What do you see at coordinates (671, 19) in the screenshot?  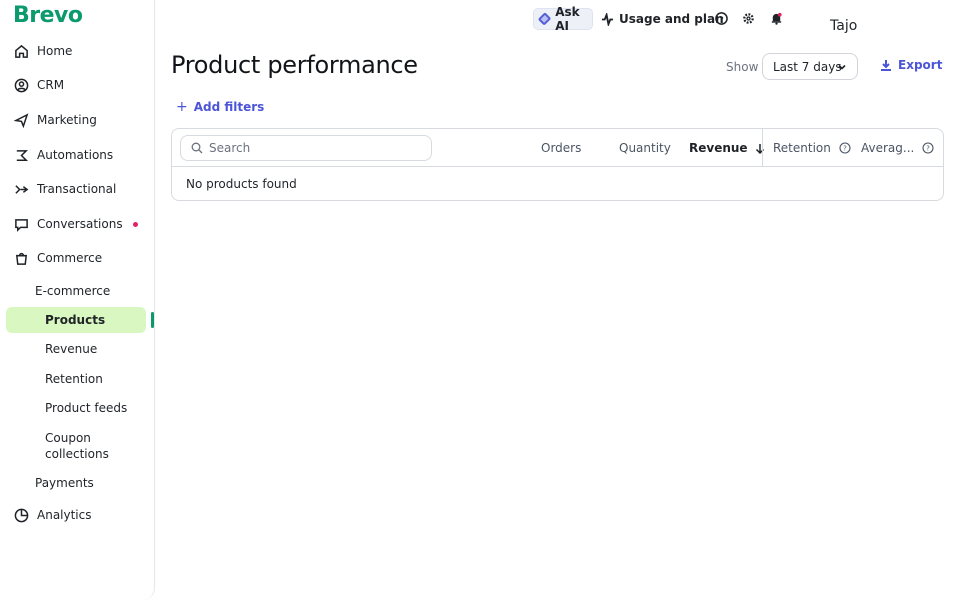 I see `usage-label: Usage and plan` at bounding box center [671, 19].